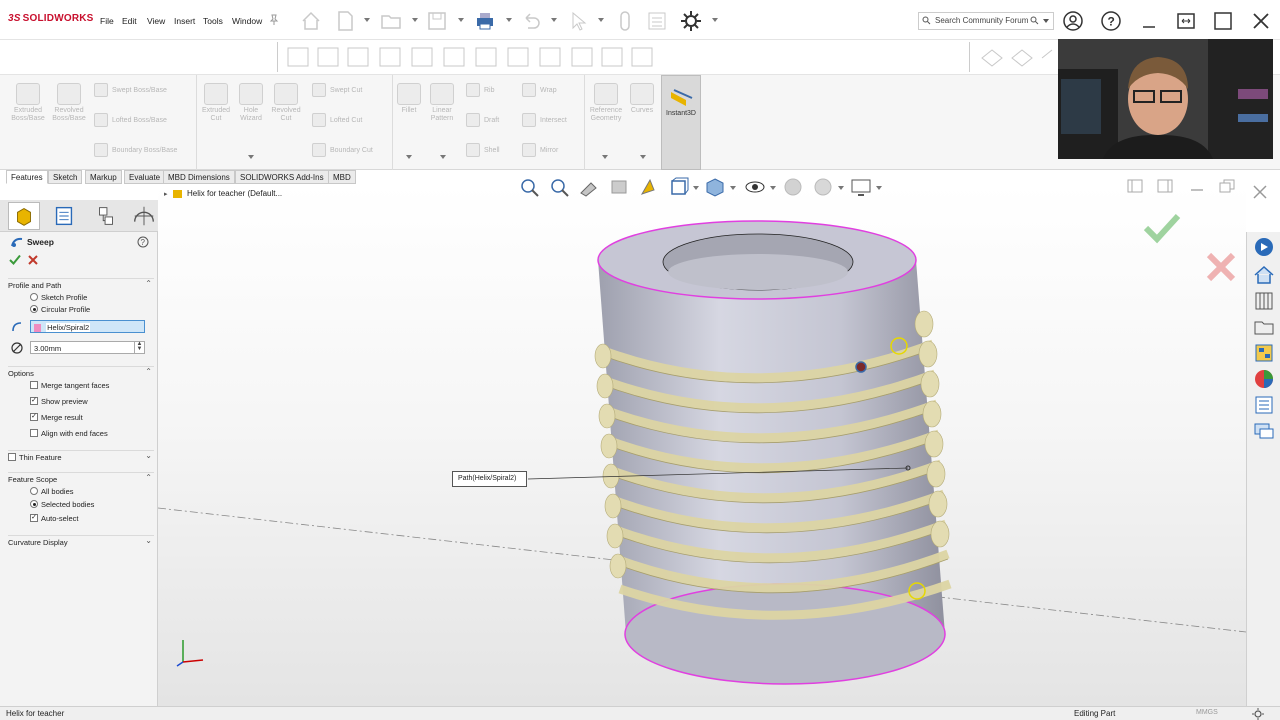  I want to click on file-properties-icon, so click(657, 21).